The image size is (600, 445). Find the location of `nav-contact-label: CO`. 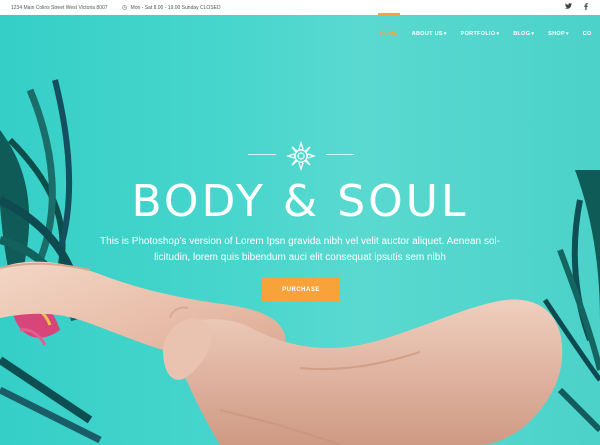

nav-contact-label: CO is located at coordinates (587, 34).